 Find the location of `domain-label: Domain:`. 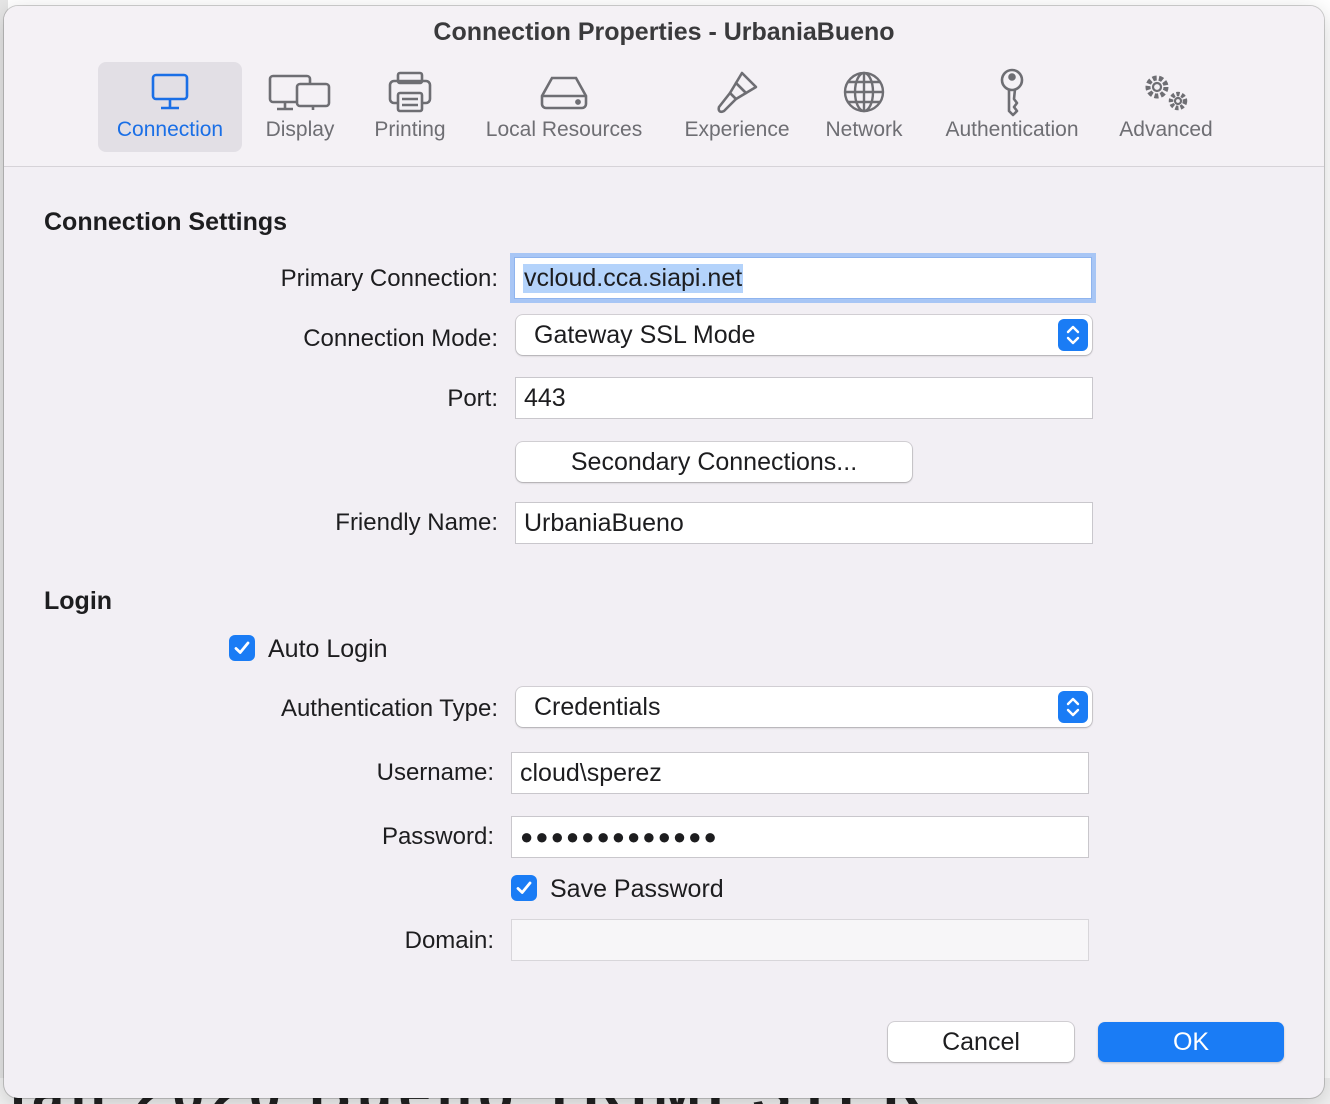

domain-label: Domain: is located at coordinates (449, 940).